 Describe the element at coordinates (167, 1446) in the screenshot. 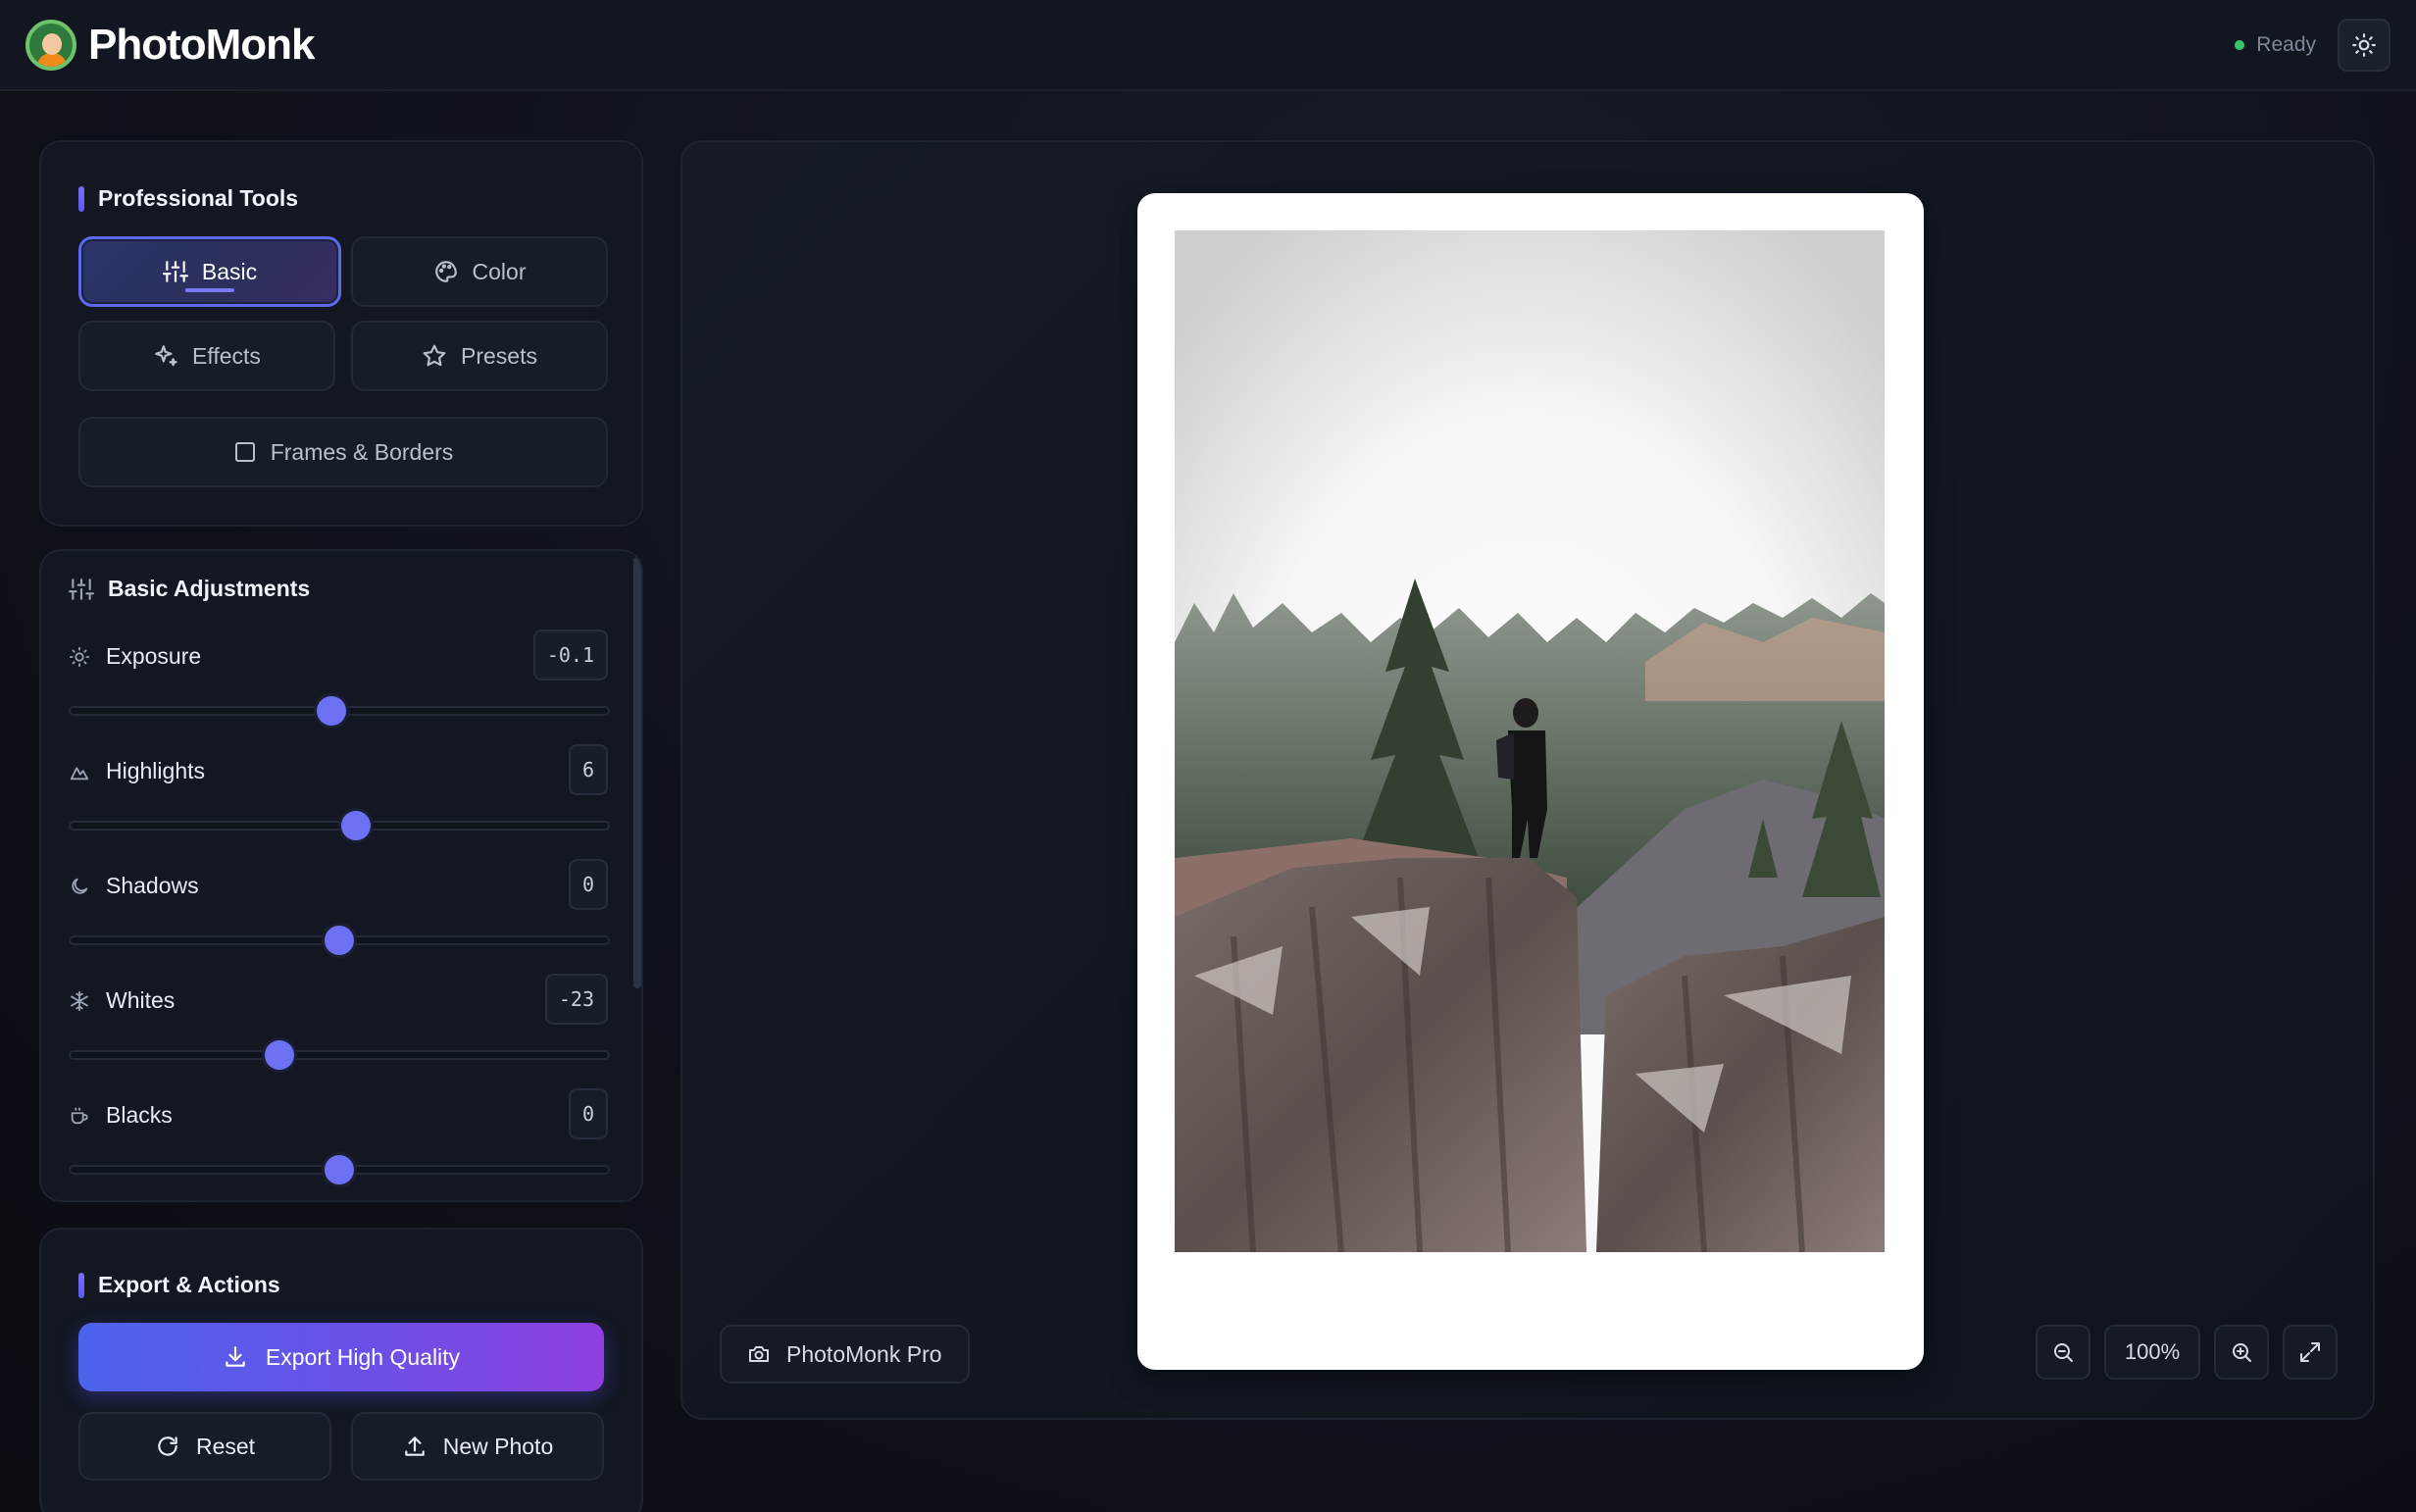

I see `refresh-icon` at that location.